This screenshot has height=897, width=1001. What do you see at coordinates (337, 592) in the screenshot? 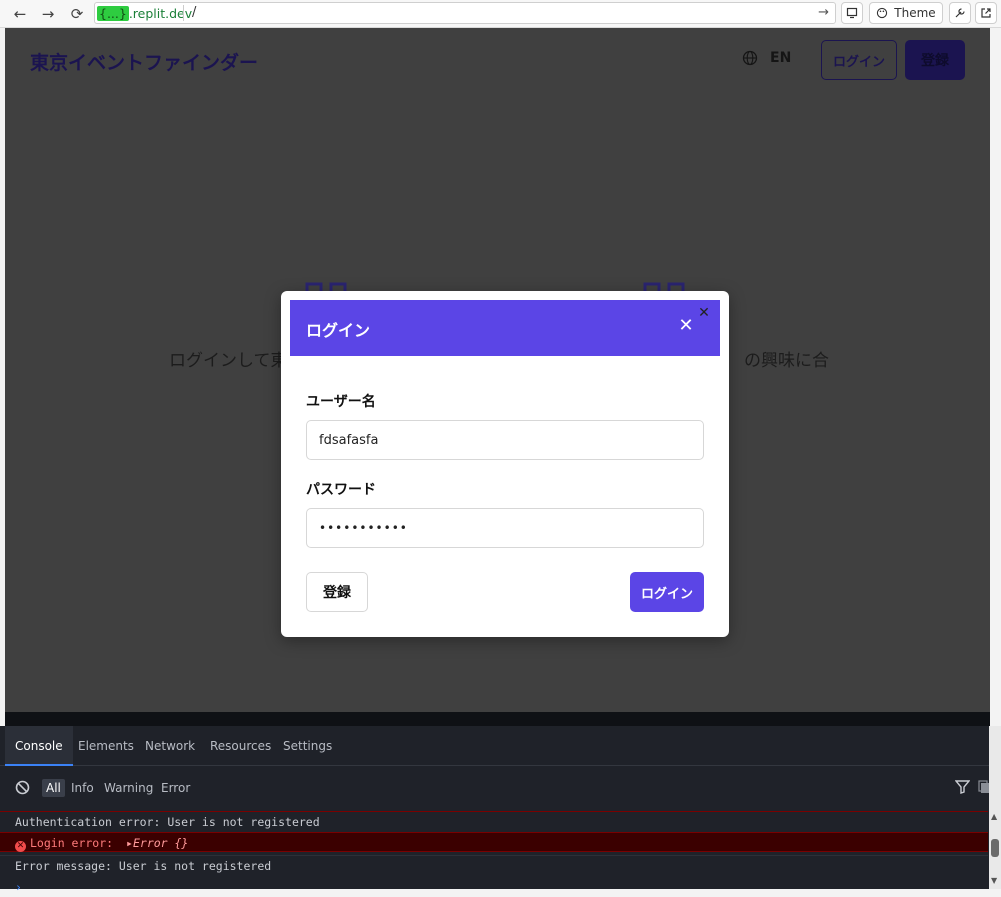
I see `register-button: 登録` at bounding box center [337, 592].